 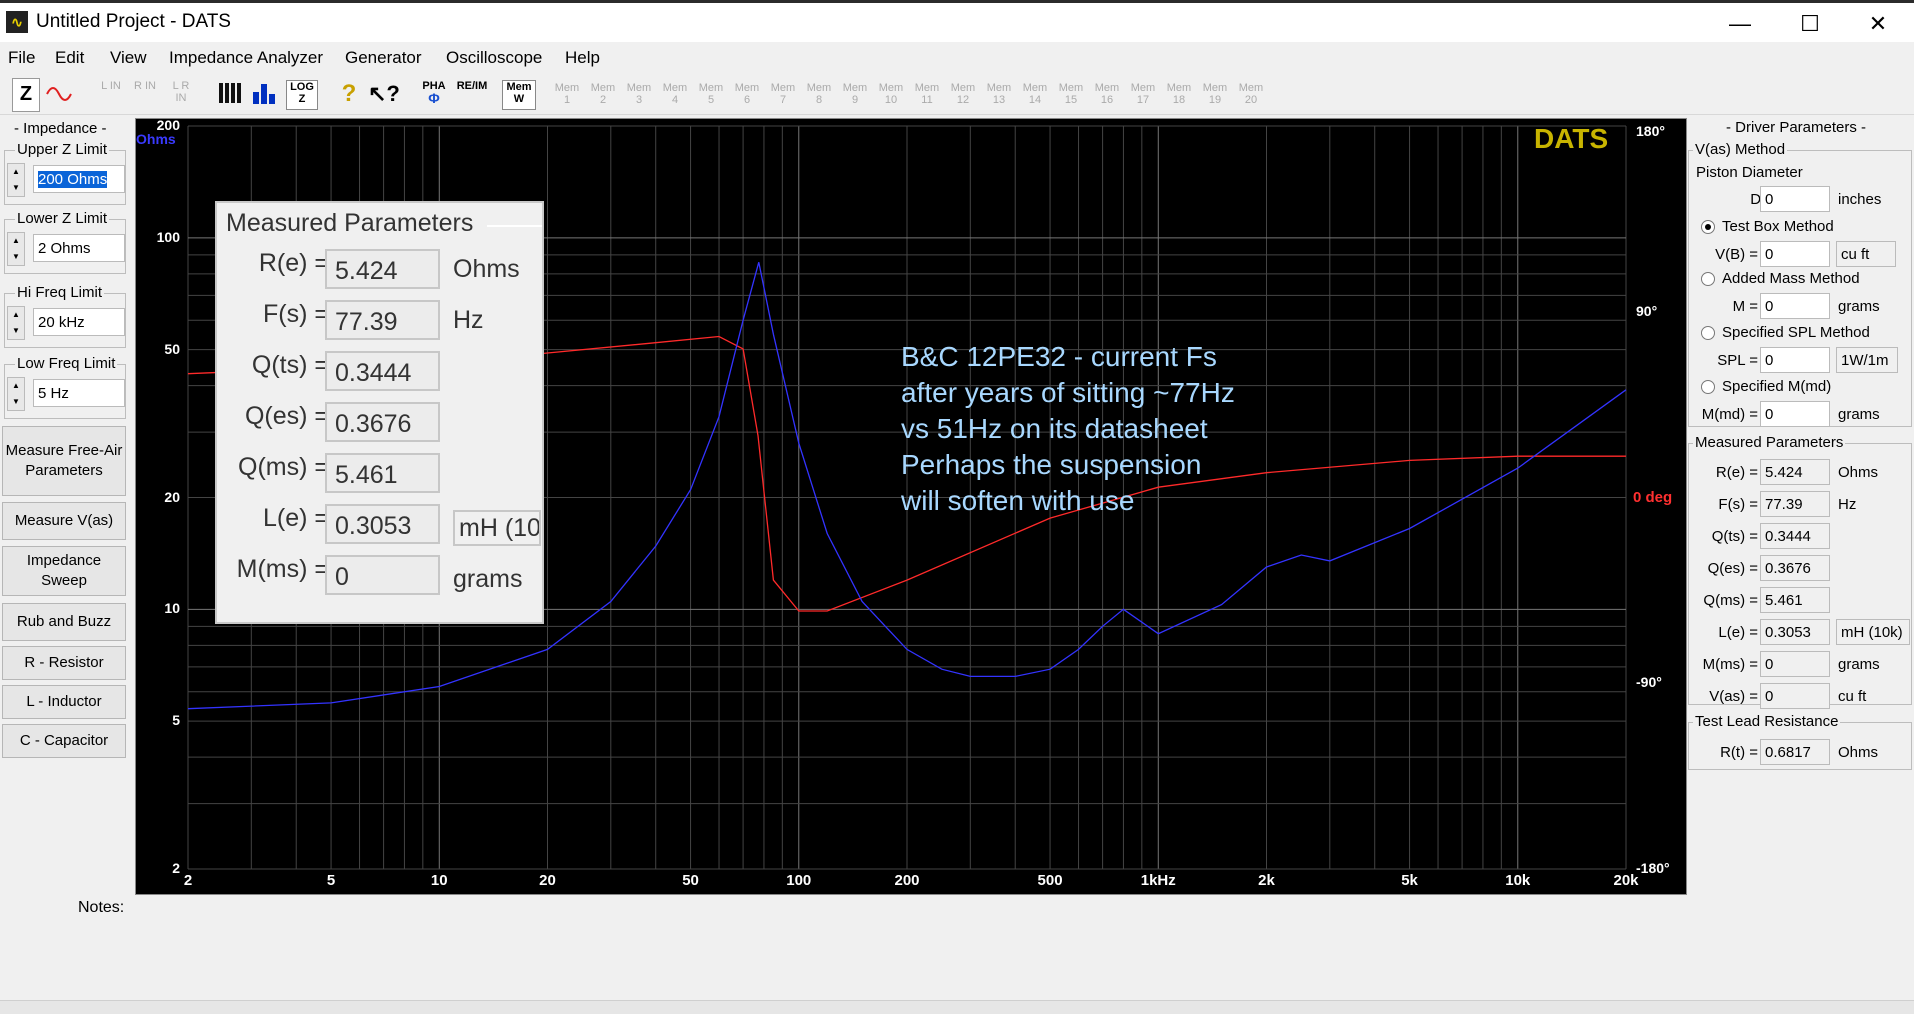 What do you see at coordinates (494, 58) in the screenshot?
I see `menu-oscilloscope: Oscilloscope` at bounding box center [494, 58].